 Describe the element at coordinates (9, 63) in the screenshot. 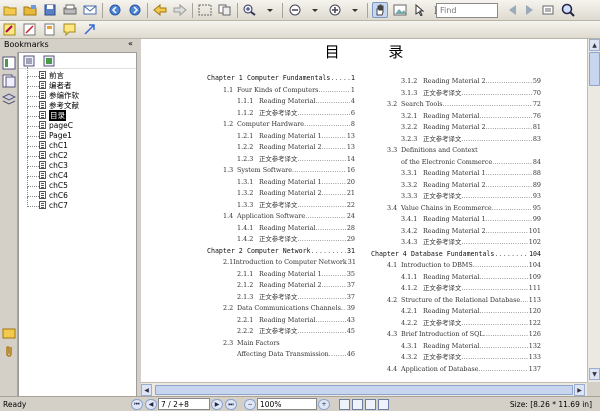

I see `bookmarks-tab-icon` at that location.